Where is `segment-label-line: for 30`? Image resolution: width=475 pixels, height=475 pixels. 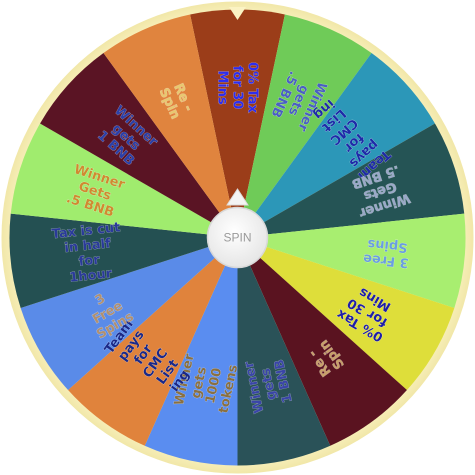 segment-label-line: for 30 is located at coordinates (237, 88).